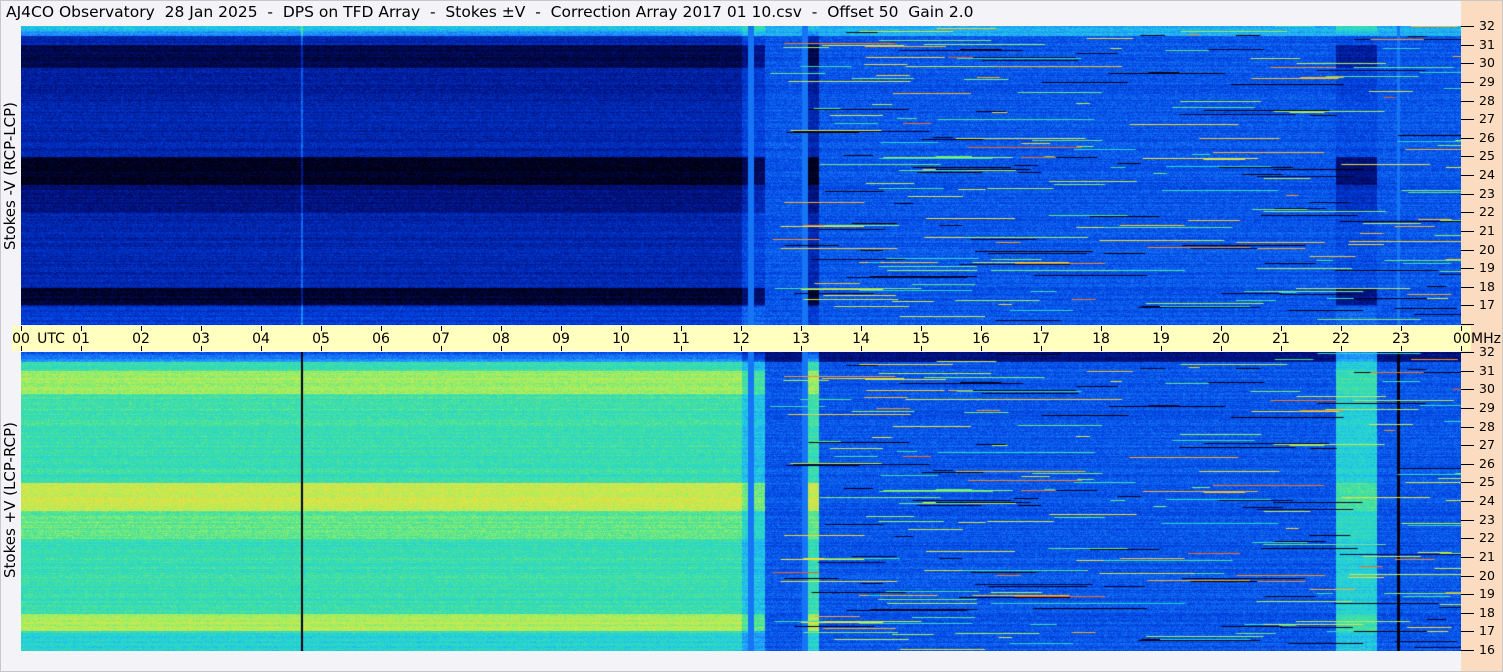 The height and width of the screenshot is (672, 1503). Describe the element at coordinates (1221, 339) in the screenshot. I see `time-tick-label: 20` at that location.